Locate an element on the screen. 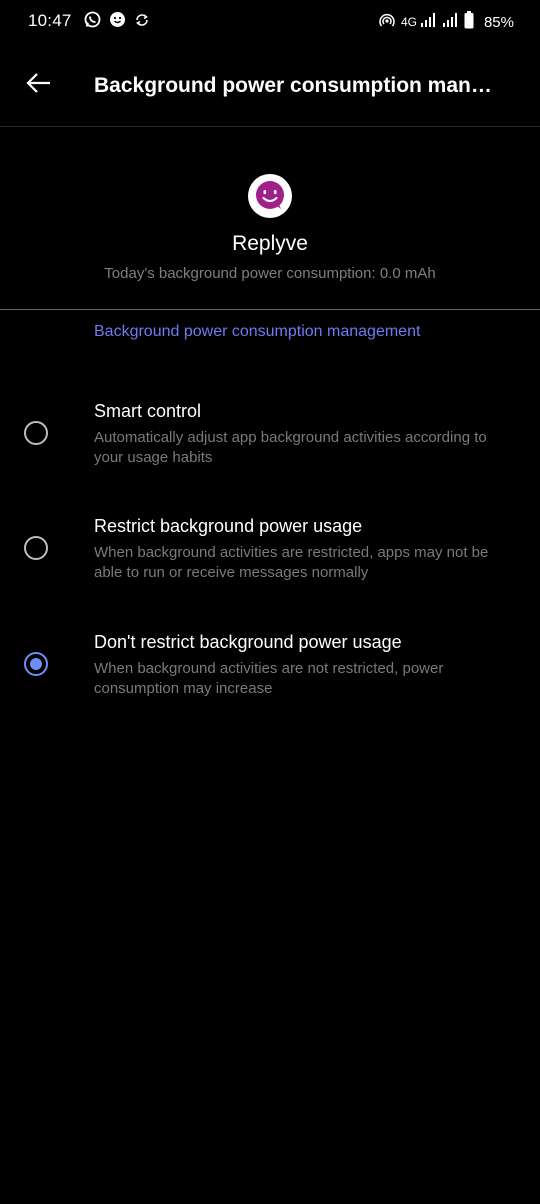 Image resolution: width=540 pixels, height=1204 pixels. back-button is located at coordinates (39, 85).